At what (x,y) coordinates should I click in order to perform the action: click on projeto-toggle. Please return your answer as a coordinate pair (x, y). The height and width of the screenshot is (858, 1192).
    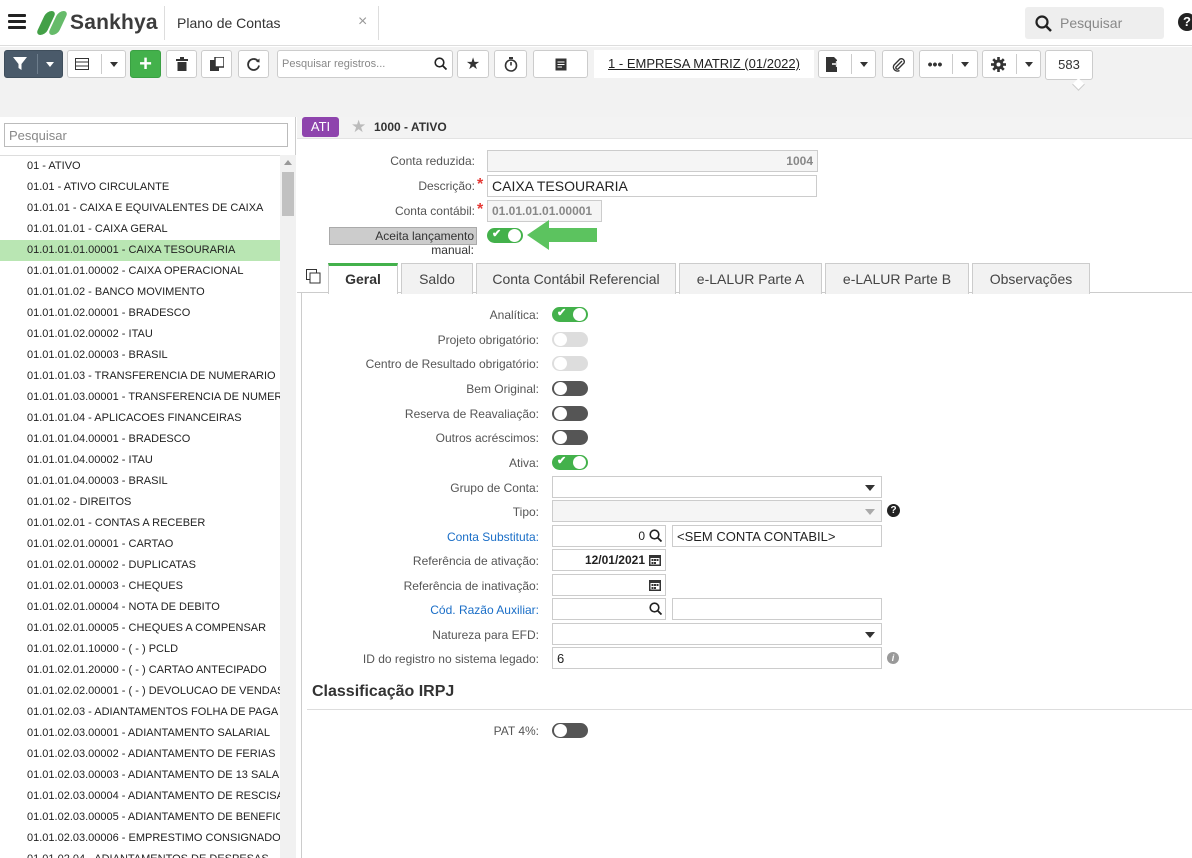
    Looking at the image, I should click on (570, 339).